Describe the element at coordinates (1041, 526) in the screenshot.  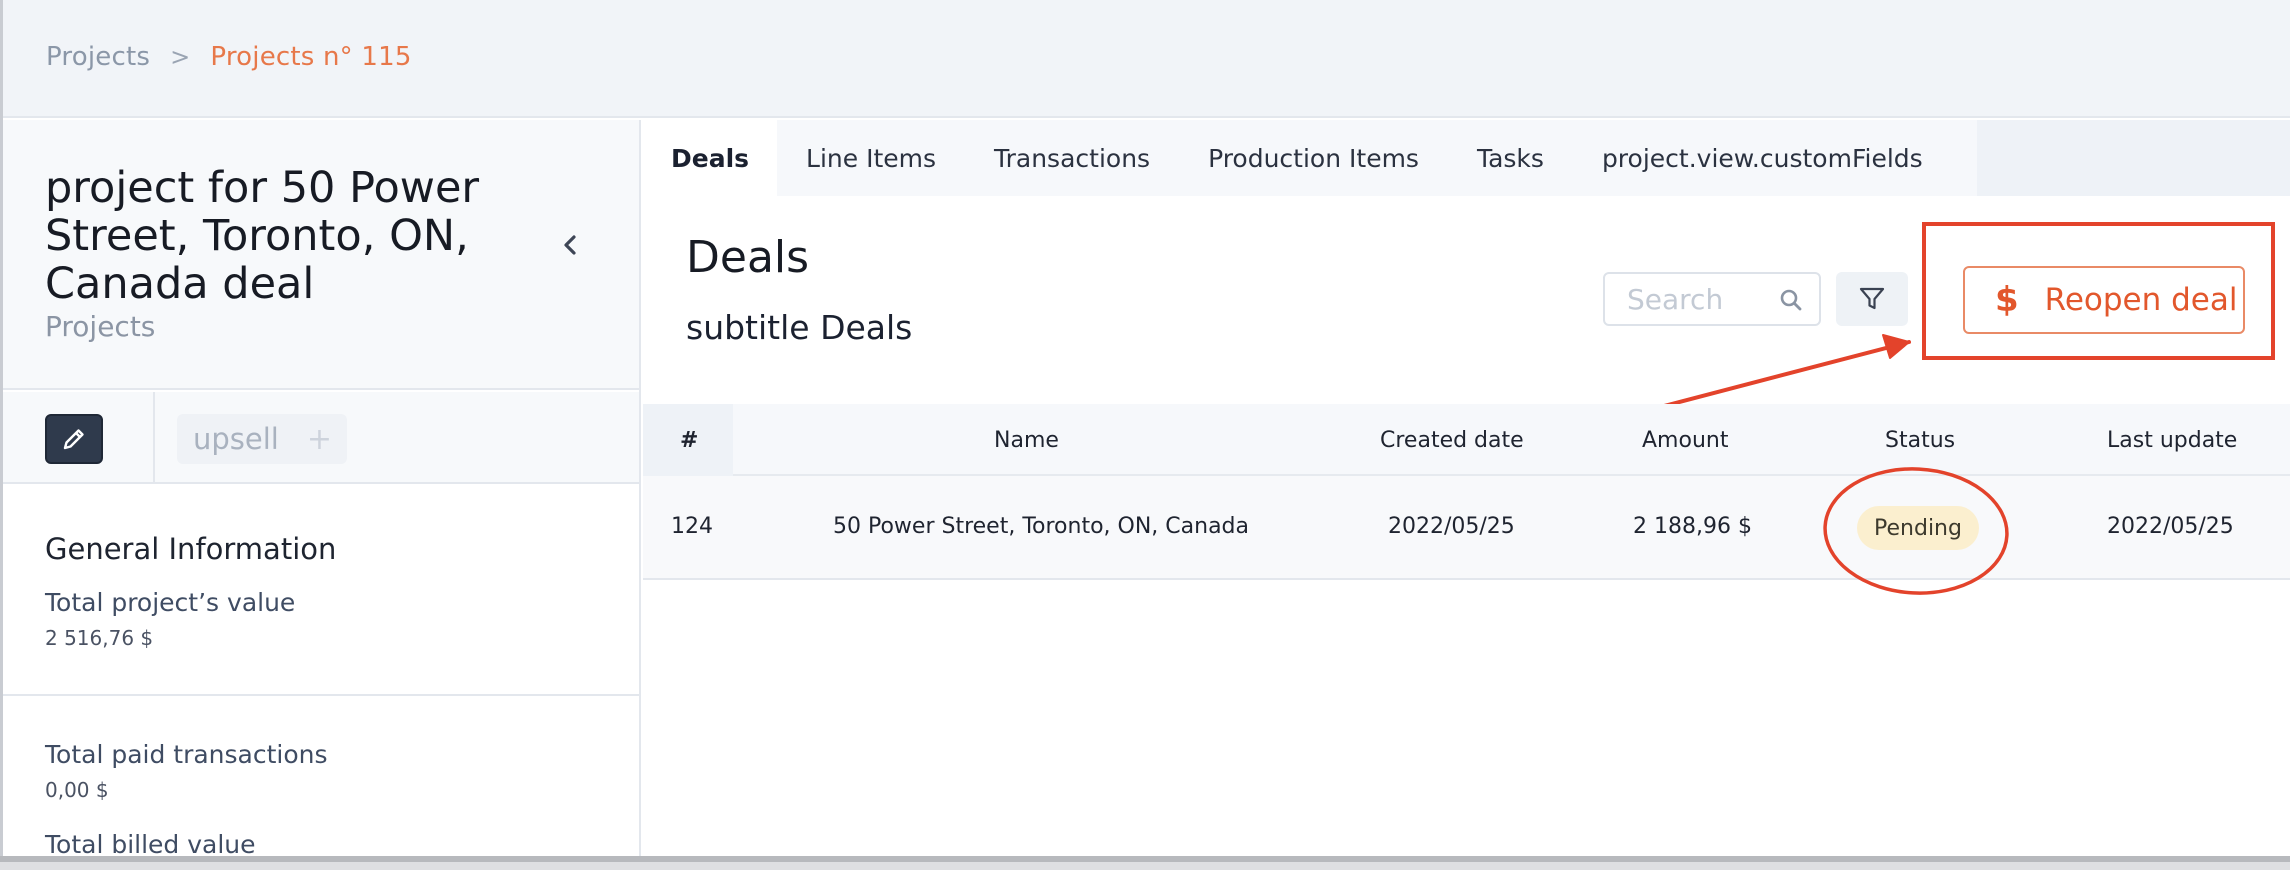
I see `cell-name: 50 Power Street, Toronto, ON, Canada` at that location.